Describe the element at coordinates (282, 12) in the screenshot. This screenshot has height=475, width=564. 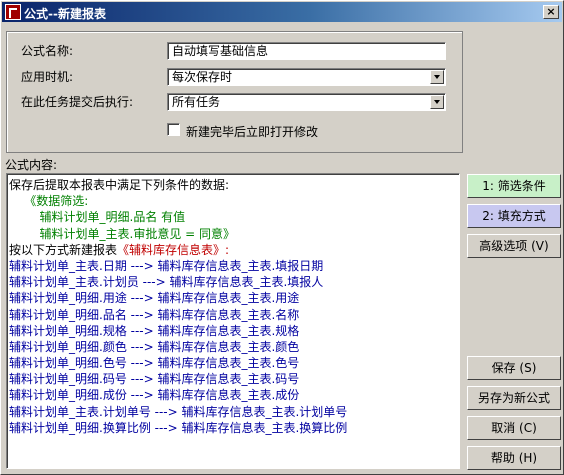
I see `title-bar: 公式--新建报表 ×` at that location.